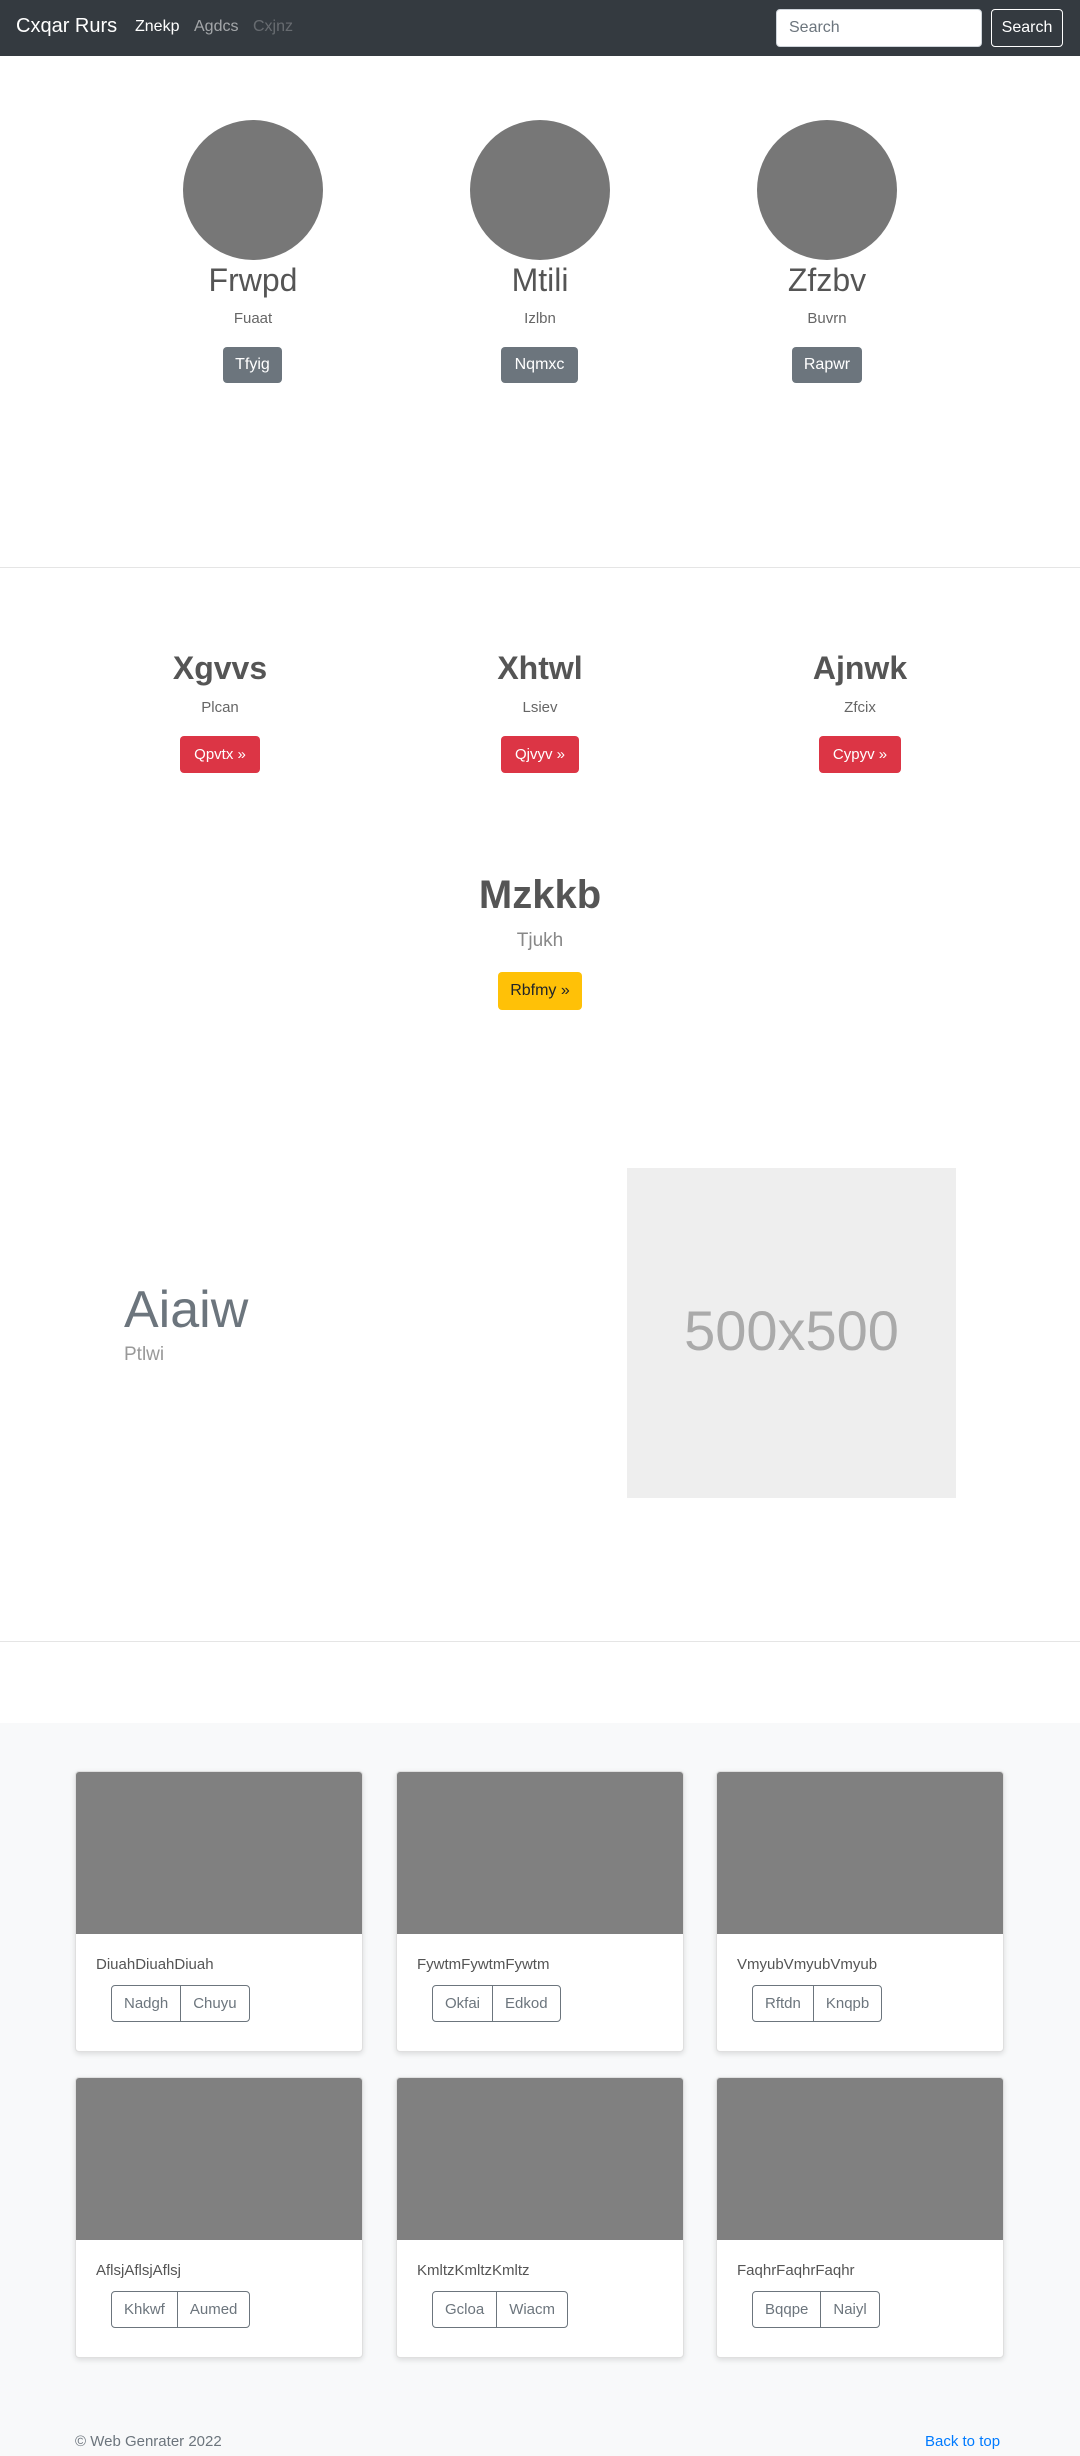 This screenshot has width=1080, height=2456. I want to click on footer-copyright: © Web Genrater 2022, so click(148, 2441).